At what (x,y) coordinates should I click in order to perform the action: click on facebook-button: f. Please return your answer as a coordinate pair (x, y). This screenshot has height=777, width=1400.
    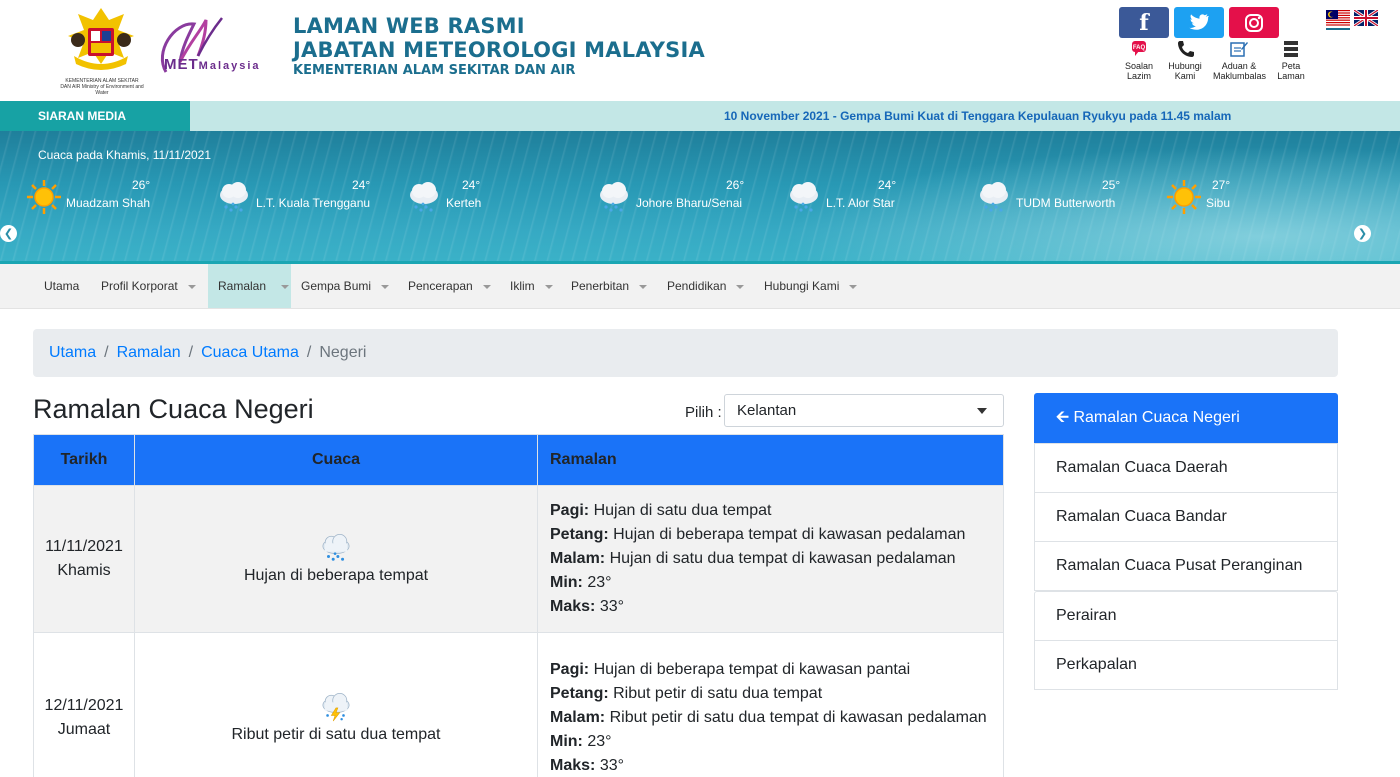
    Looking at the image, I should click on (1144, 22).